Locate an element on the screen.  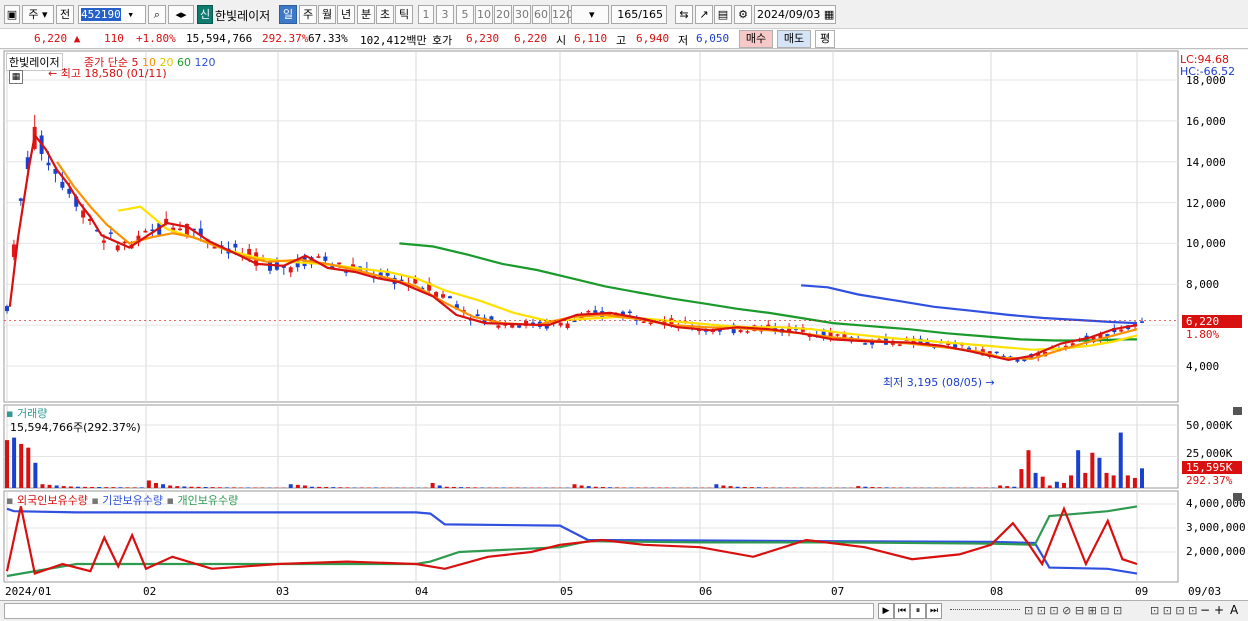
period-month: 월 is located at coordinates (327, 14).